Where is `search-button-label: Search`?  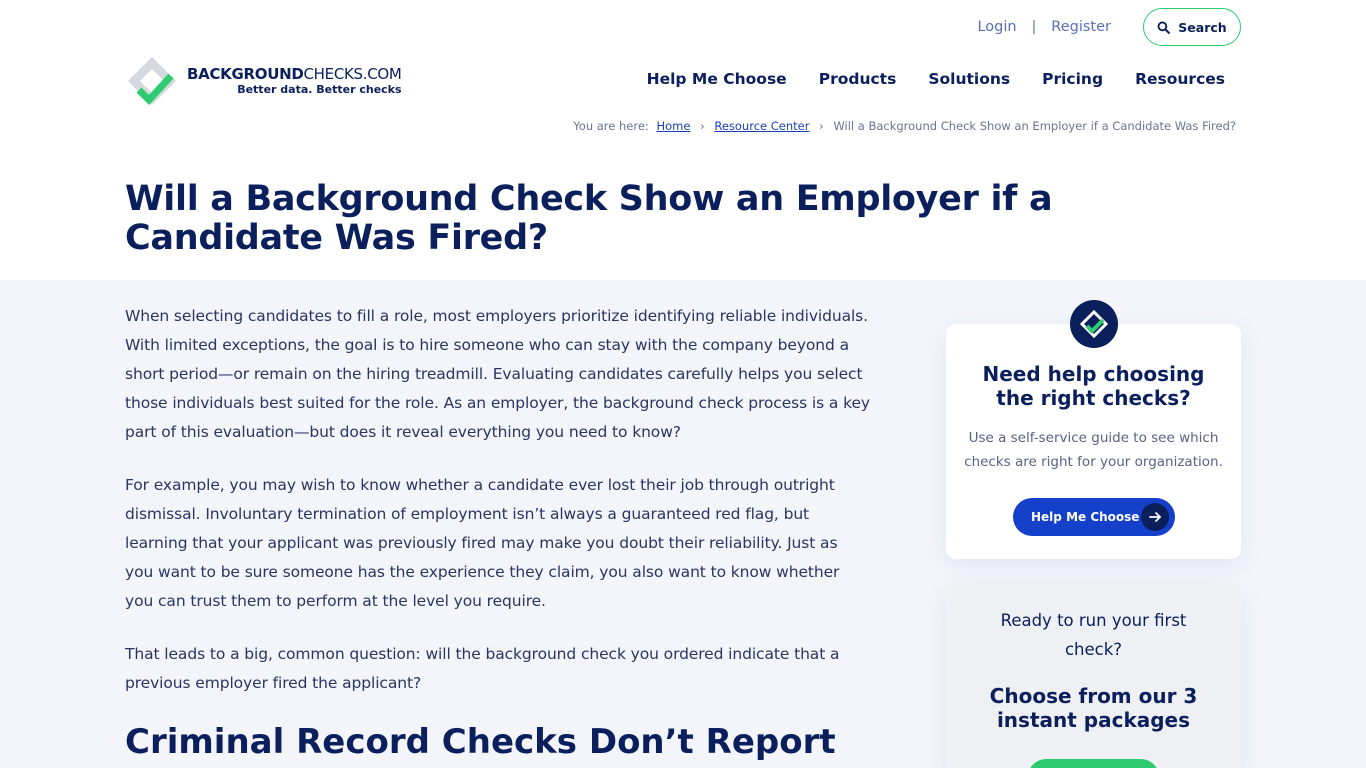
search-button-label: Search is located at coordinates (1202, 27).